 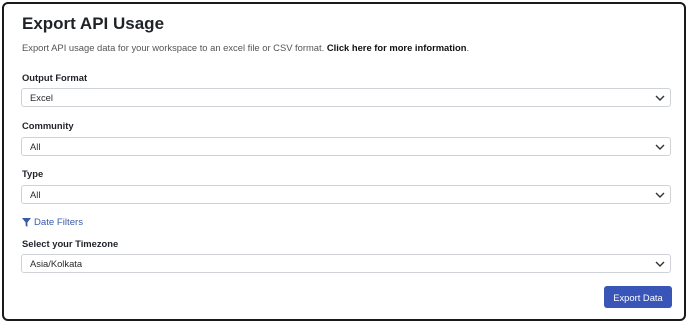 I want to click on community-select: All, so click(x=346, y=146).